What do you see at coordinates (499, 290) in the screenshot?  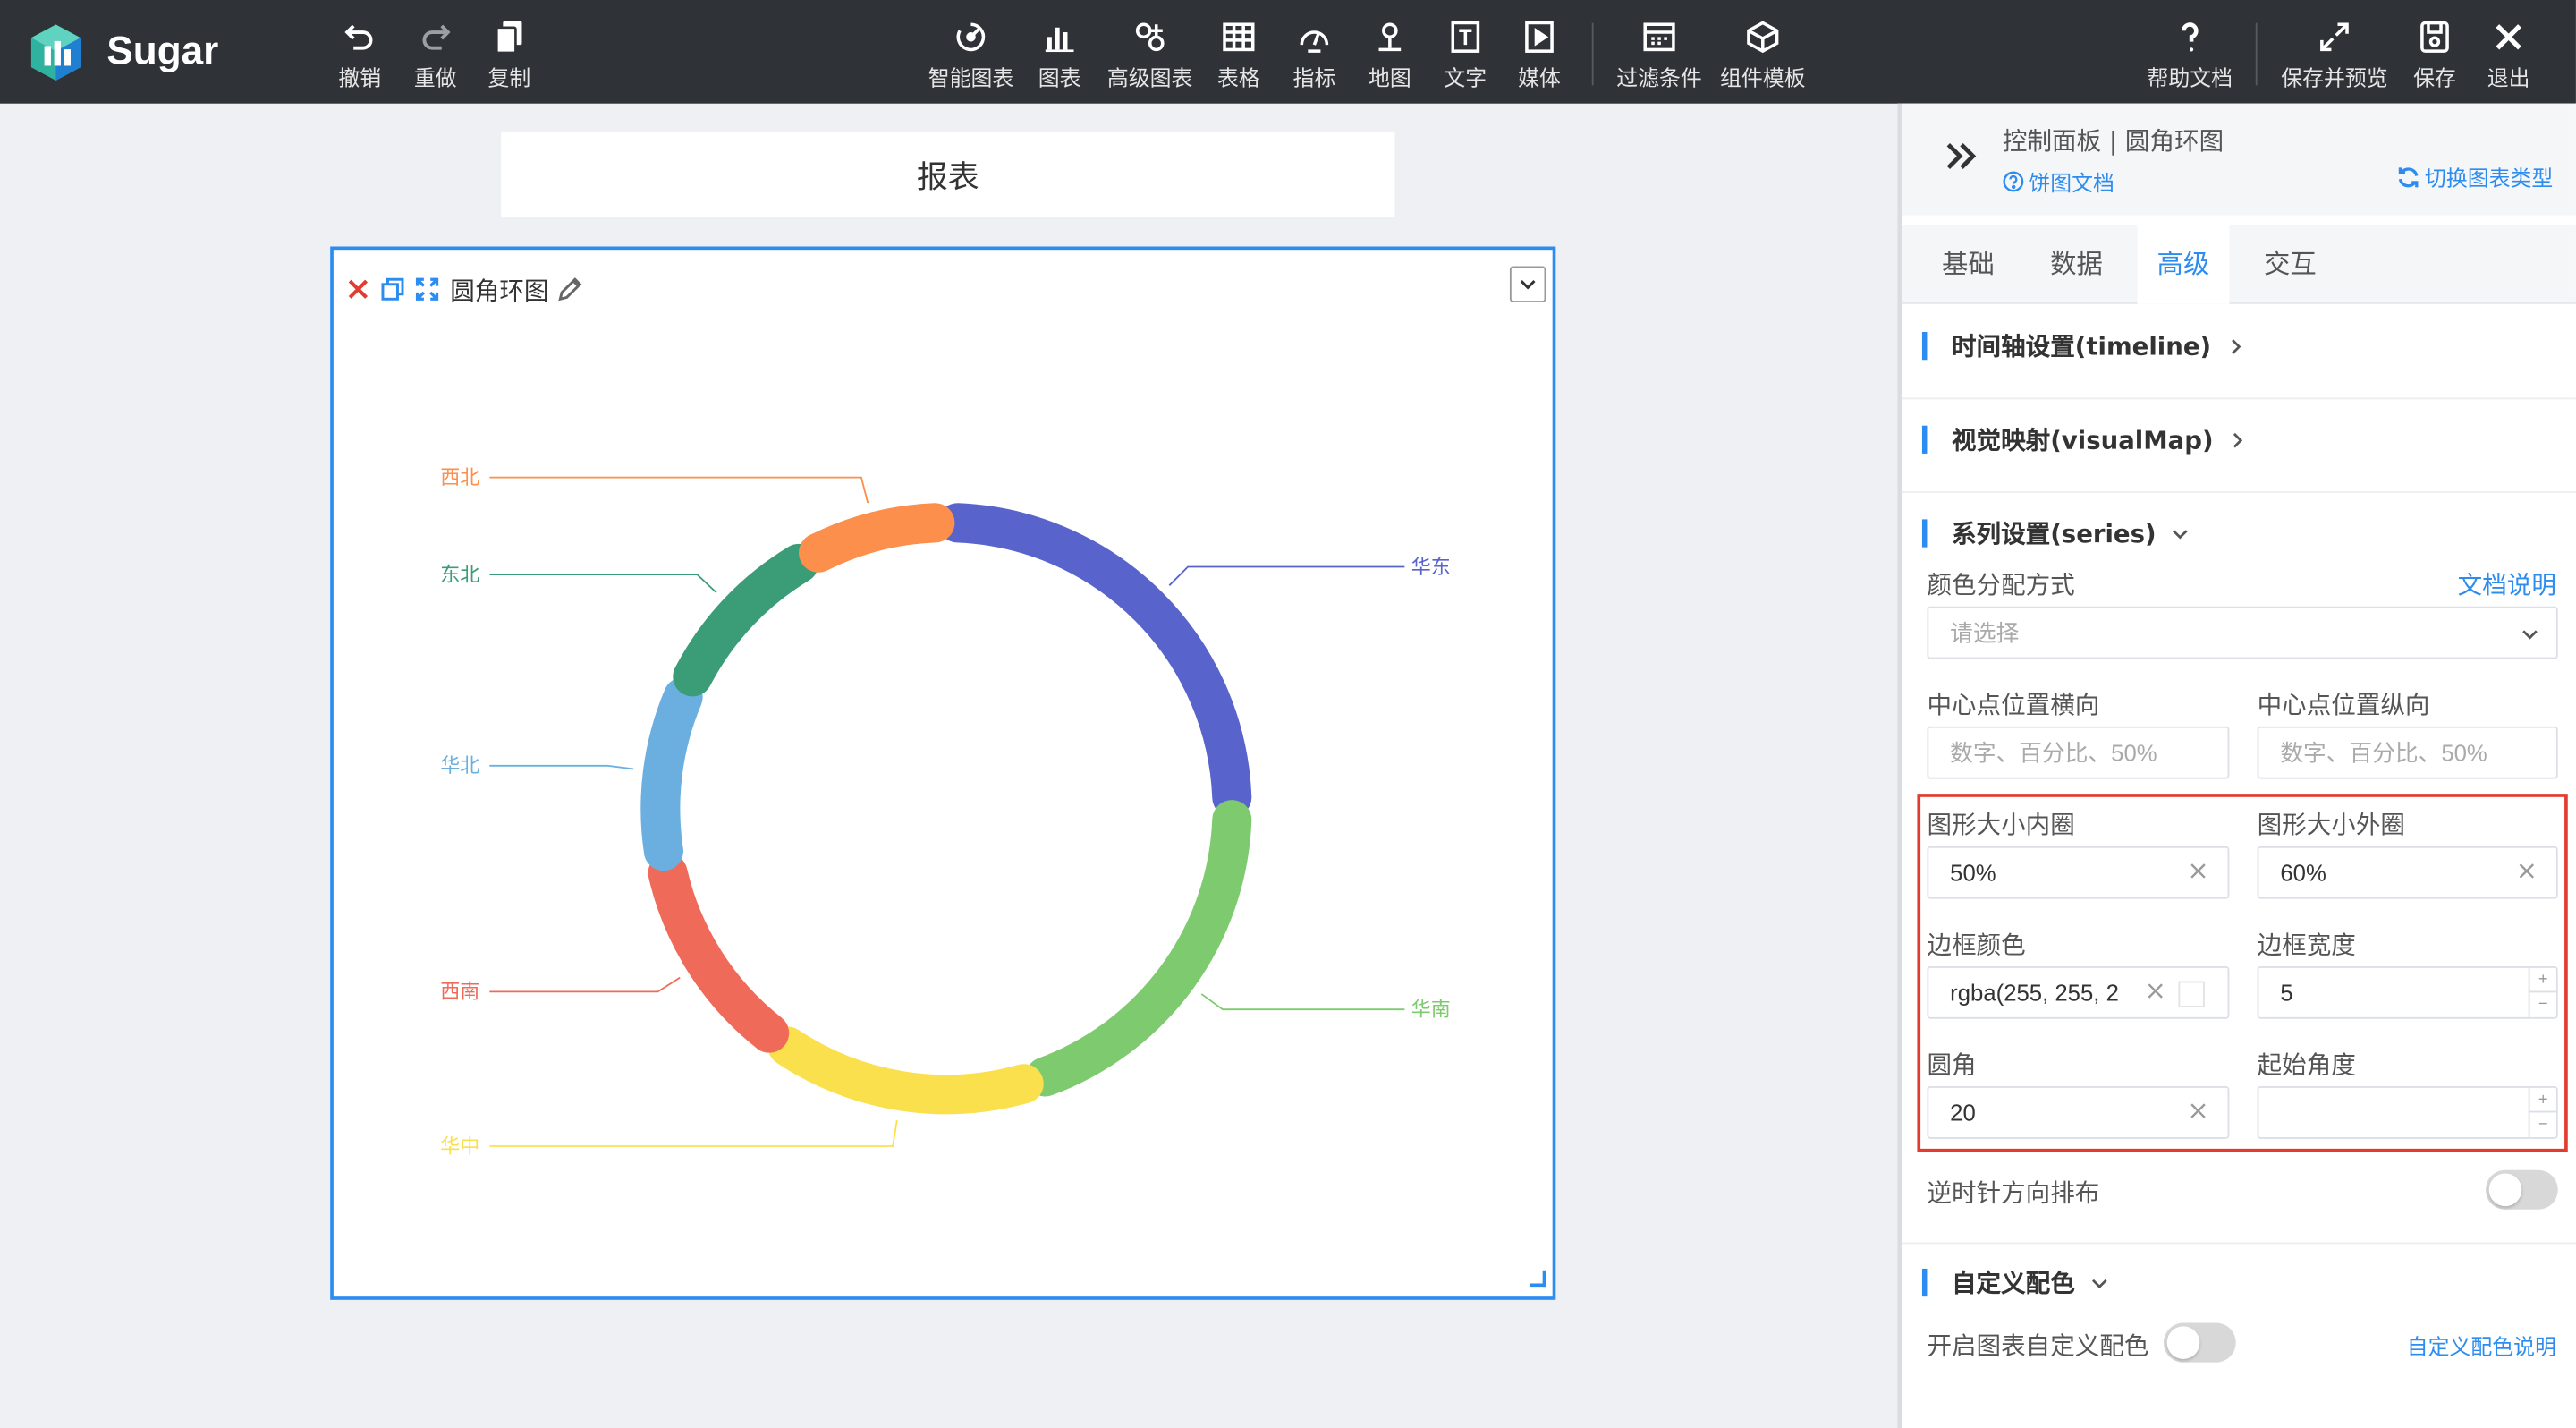 I see `chart-widget-title: 圆角环图` at bounding box center [499, 290].